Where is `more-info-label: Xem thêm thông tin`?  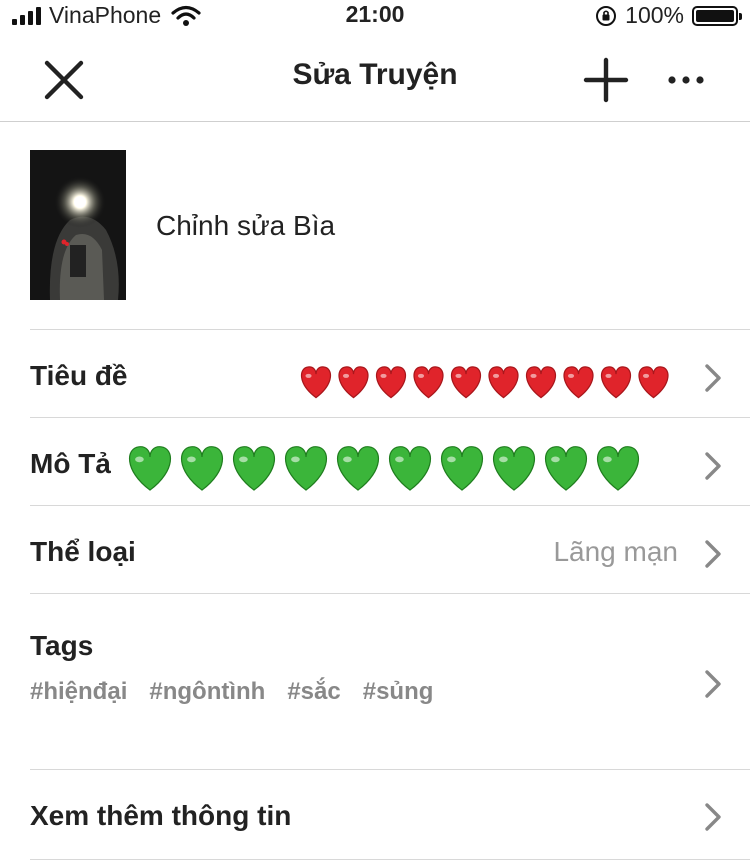 more-info-label: Xem thêm thông tin is located at coordinates (161, 815).